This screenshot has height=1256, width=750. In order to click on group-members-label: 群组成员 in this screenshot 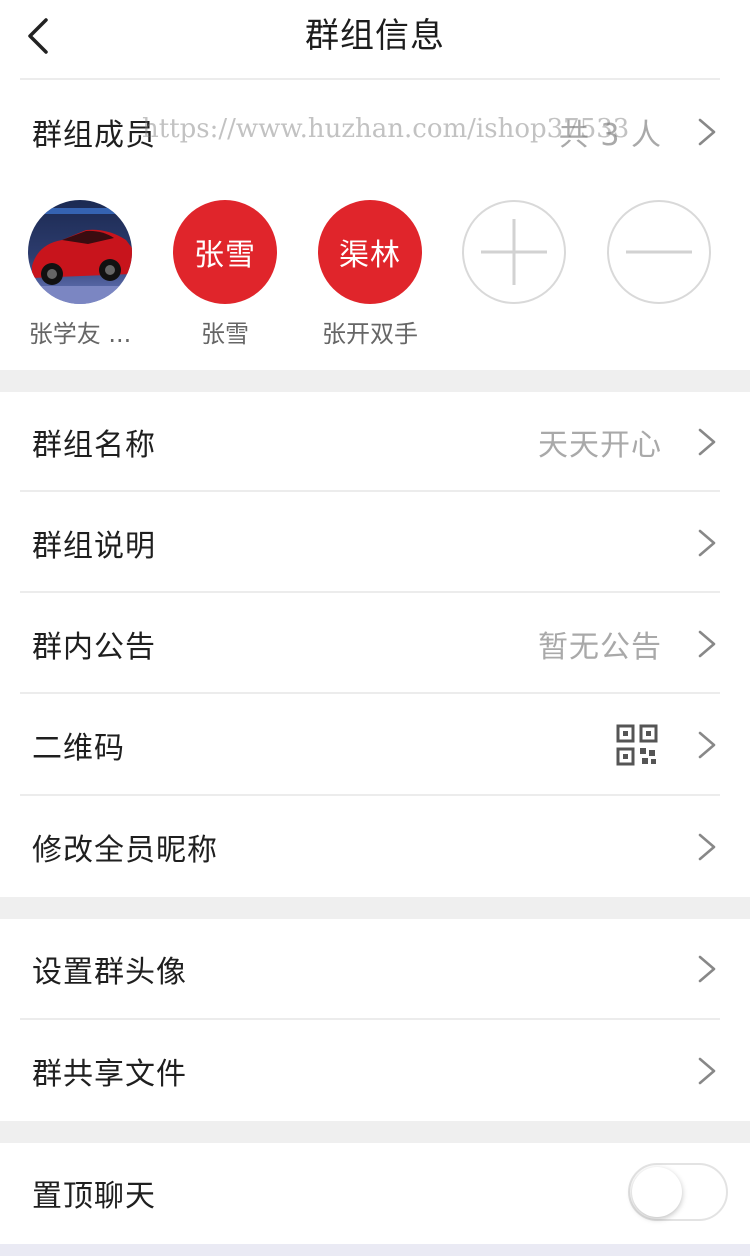, I will do `click(94, 135)`.